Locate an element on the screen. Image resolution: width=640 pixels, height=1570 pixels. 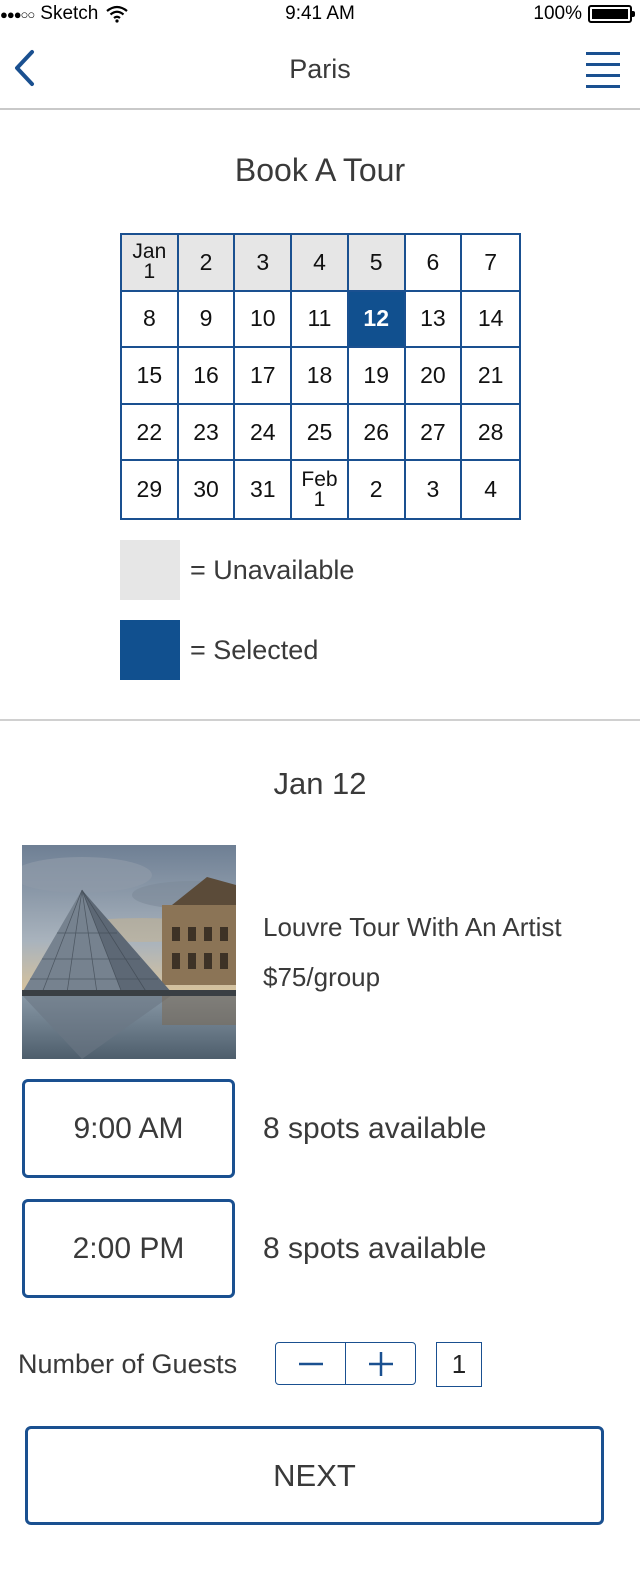
calendar-day-selected: 12 is located at coordinates (377, 320).